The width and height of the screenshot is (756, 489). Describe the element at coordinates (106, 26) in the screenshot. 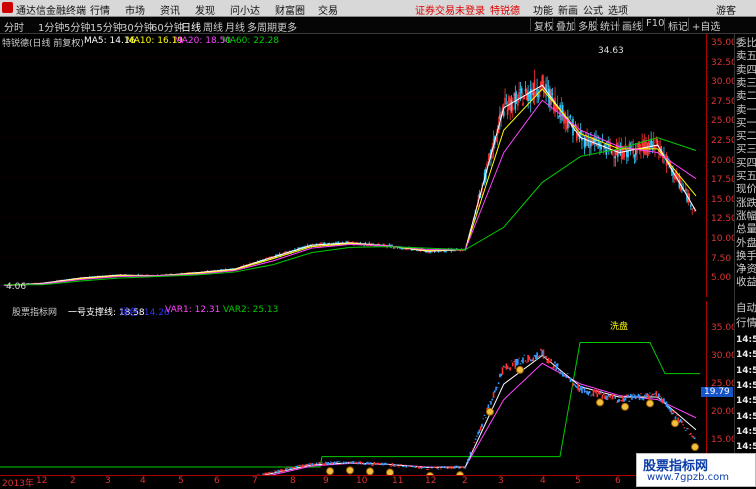

I see `tab-15min: 15分钟` at that location.